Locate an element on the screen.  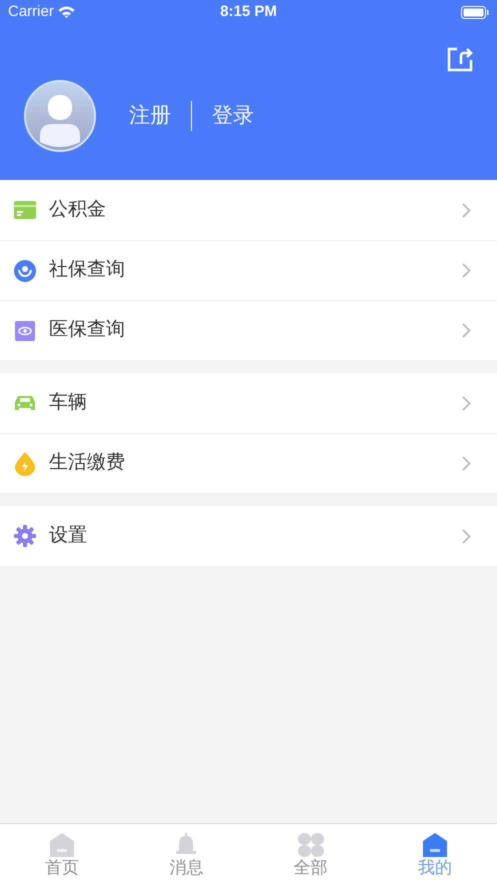
menu-item: 社保查询 is located at coordinates (248, 270).